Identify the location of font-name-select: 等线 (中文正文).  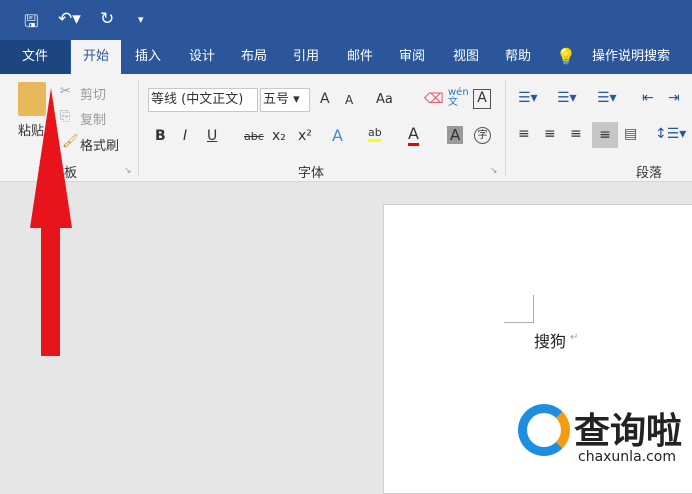
(203, 100).